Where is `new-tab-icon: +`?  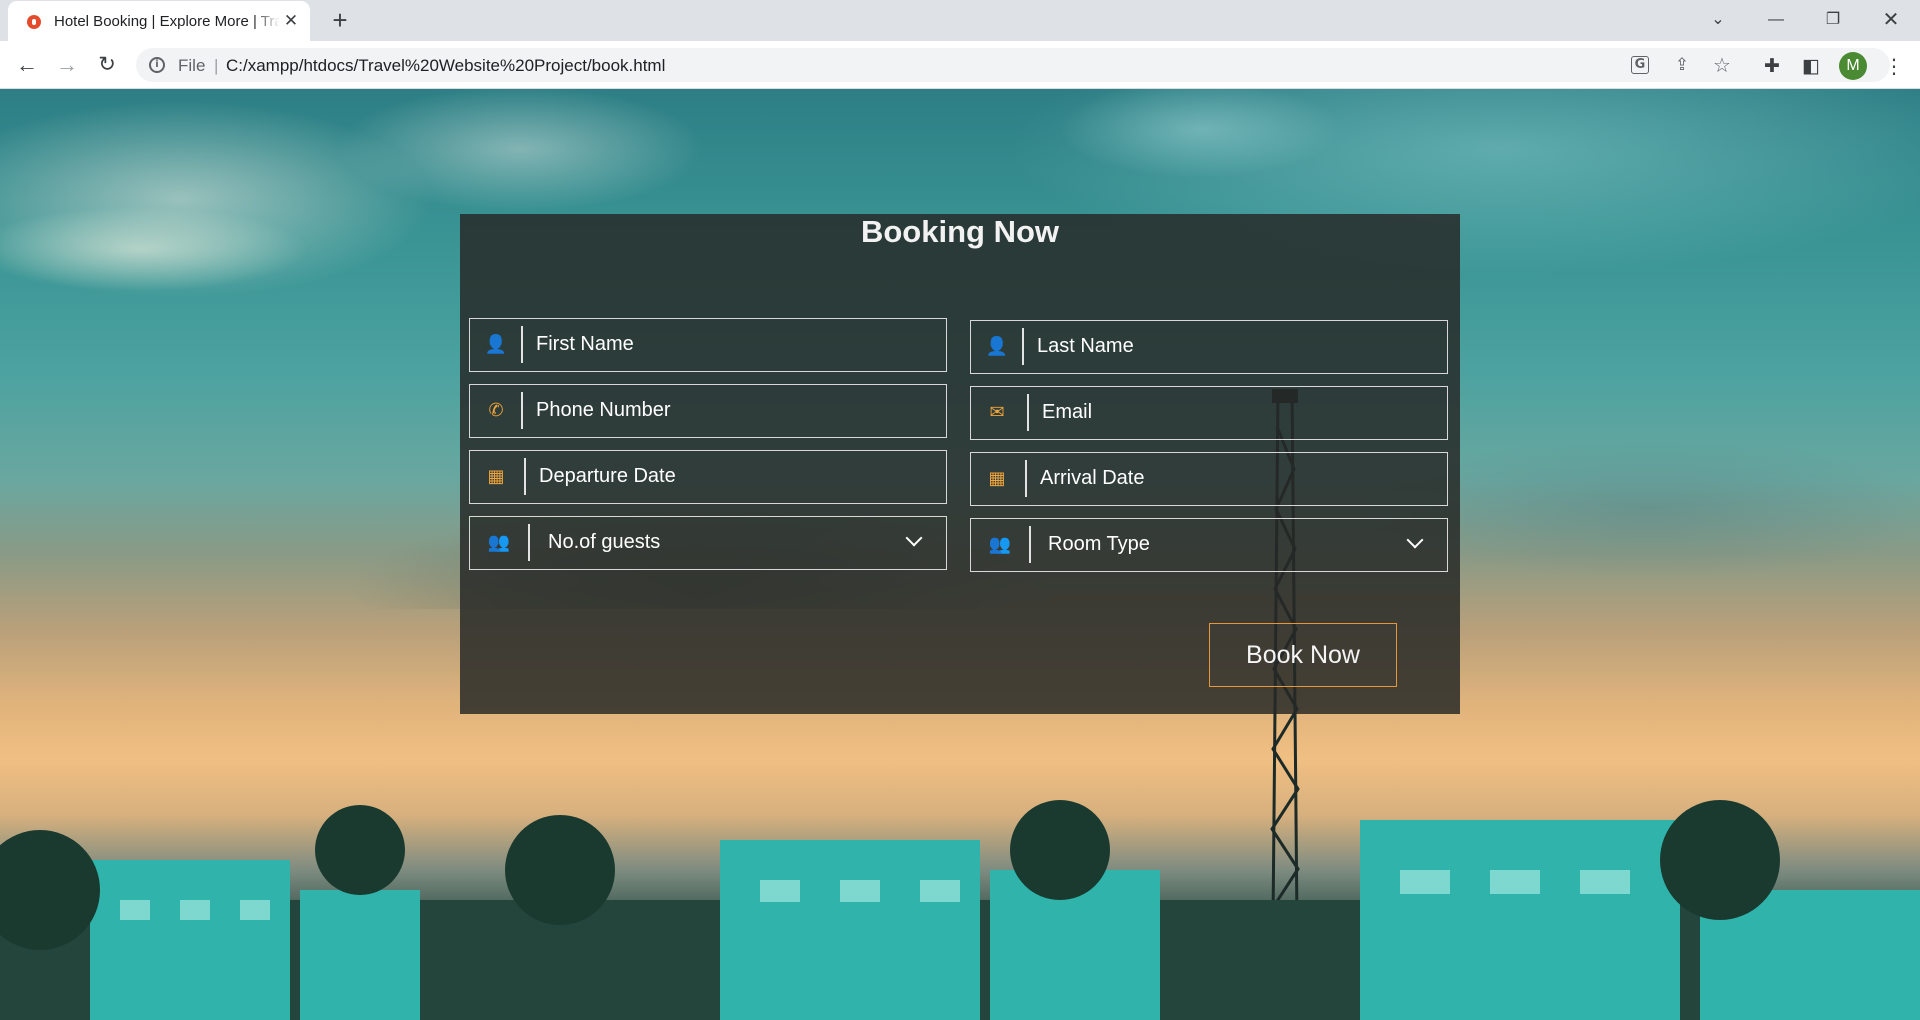 new-tab-icon: + is located at coordinates (340, 21).